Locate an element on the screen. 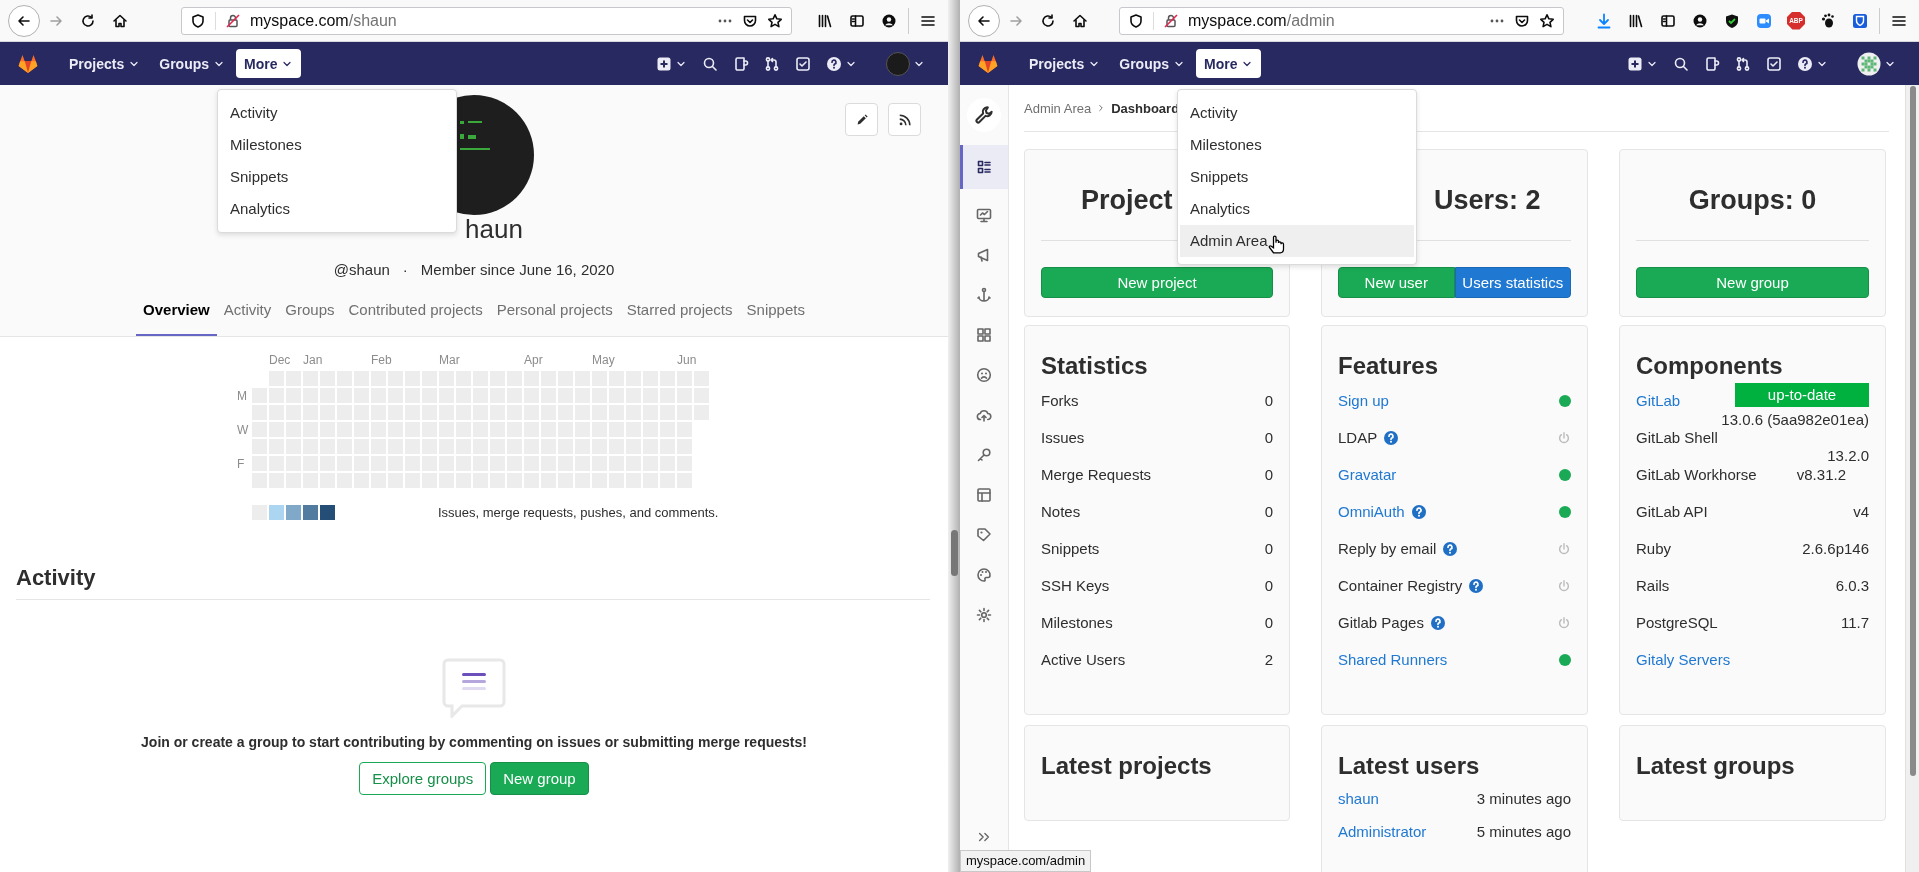  user-link: Administrator is located at coordinates (1382, 831).